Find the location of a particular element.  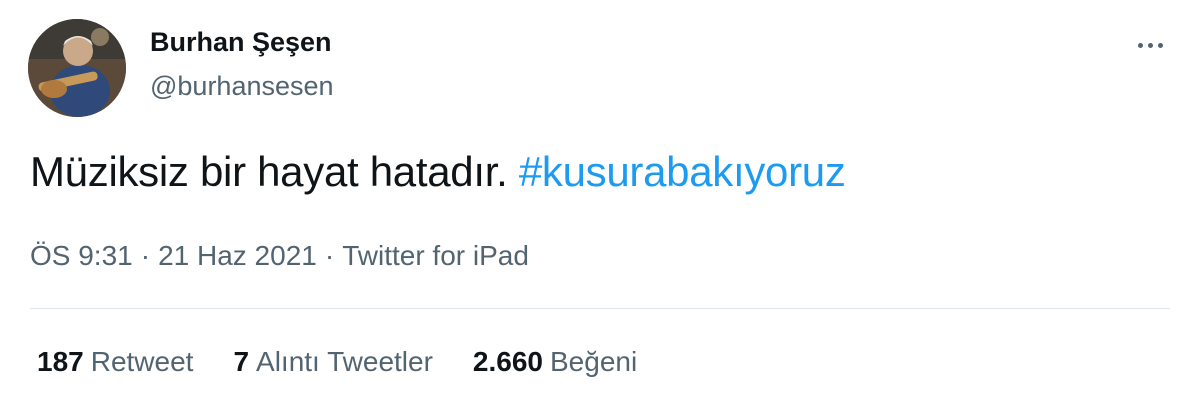

tweet-stats: 187 Retweet 7 Alıntı Tweetler 2.660 Beğeni is located at coordinates (337, 362).